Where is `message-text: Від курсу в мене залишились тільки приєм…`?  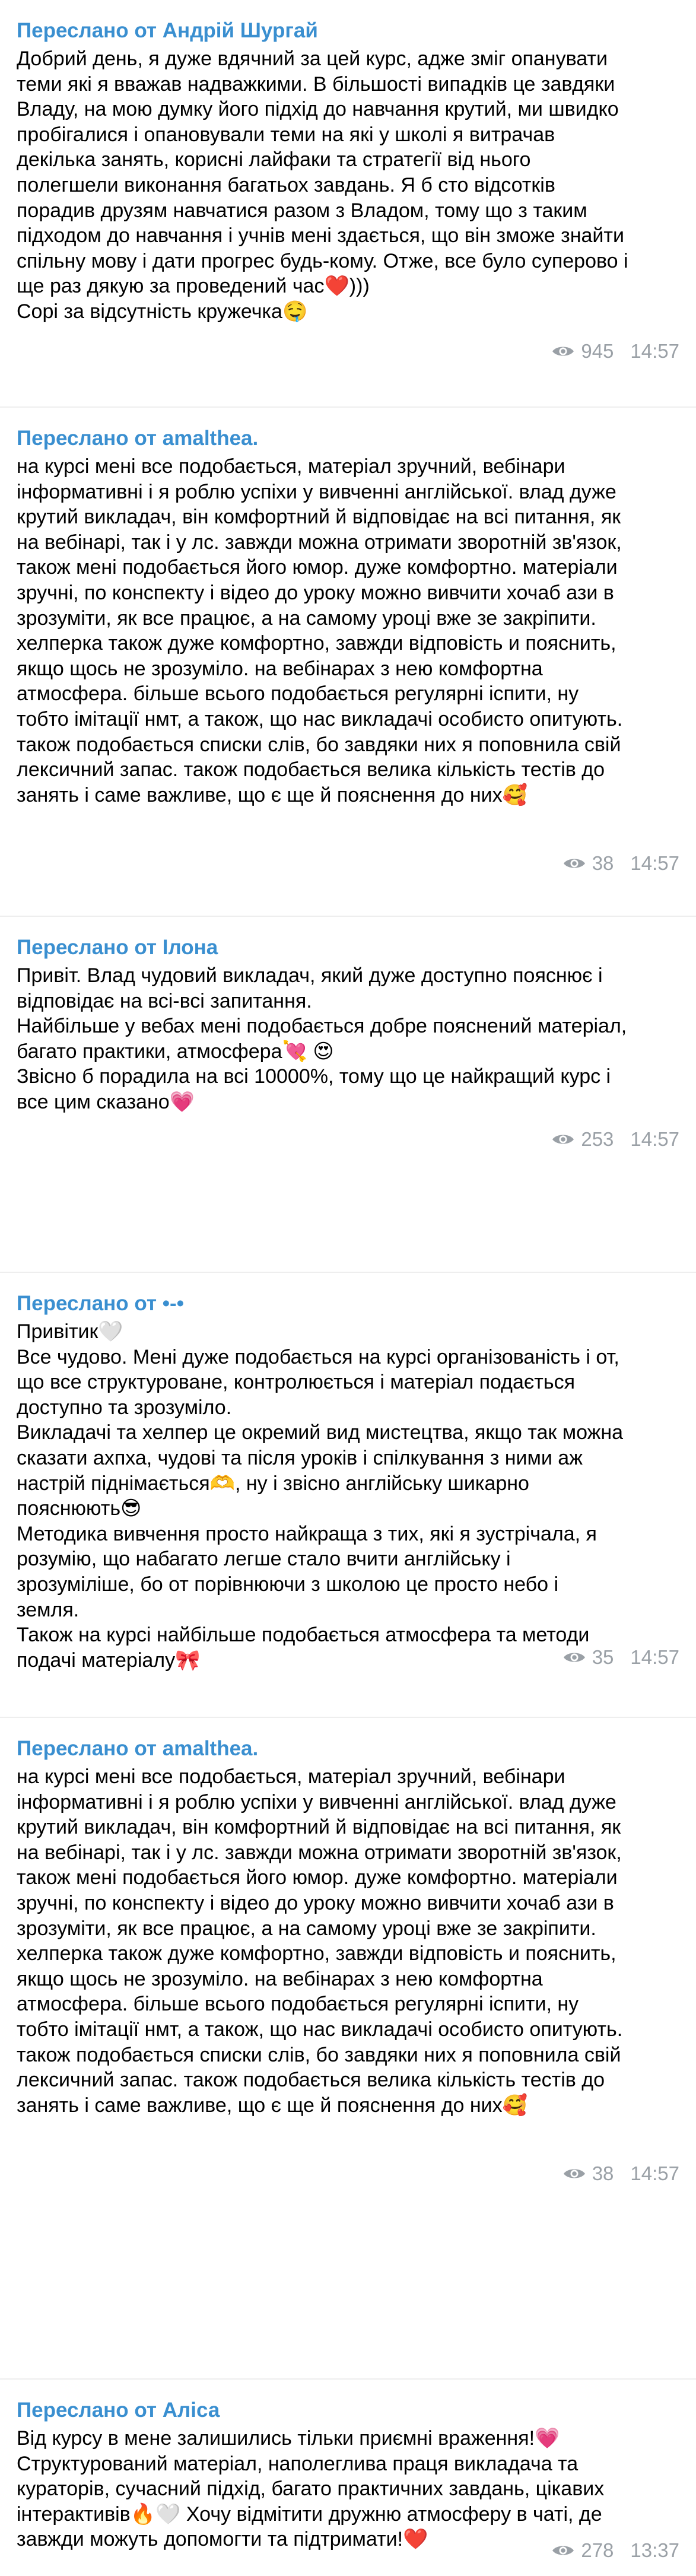
message-text: Від курсу в мене залишились тільки приєм… is located at coordinates (311, 2489).